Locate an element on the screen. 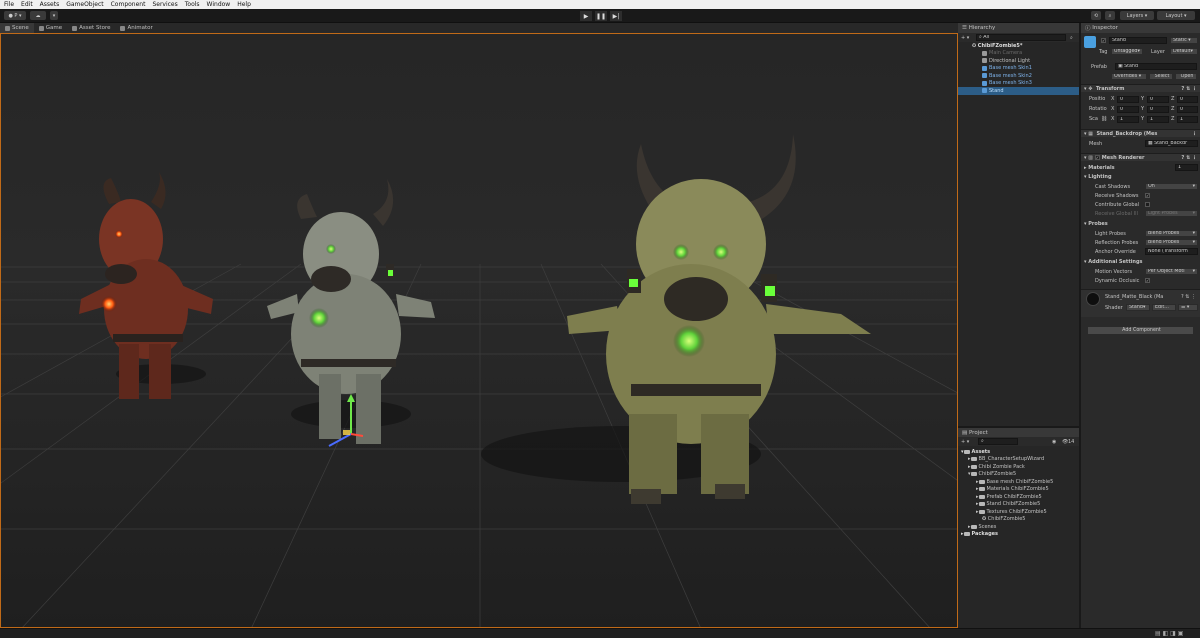  project-folder-item: ▸ Chibi Zombie Pack is located at coordinates (996, 467).